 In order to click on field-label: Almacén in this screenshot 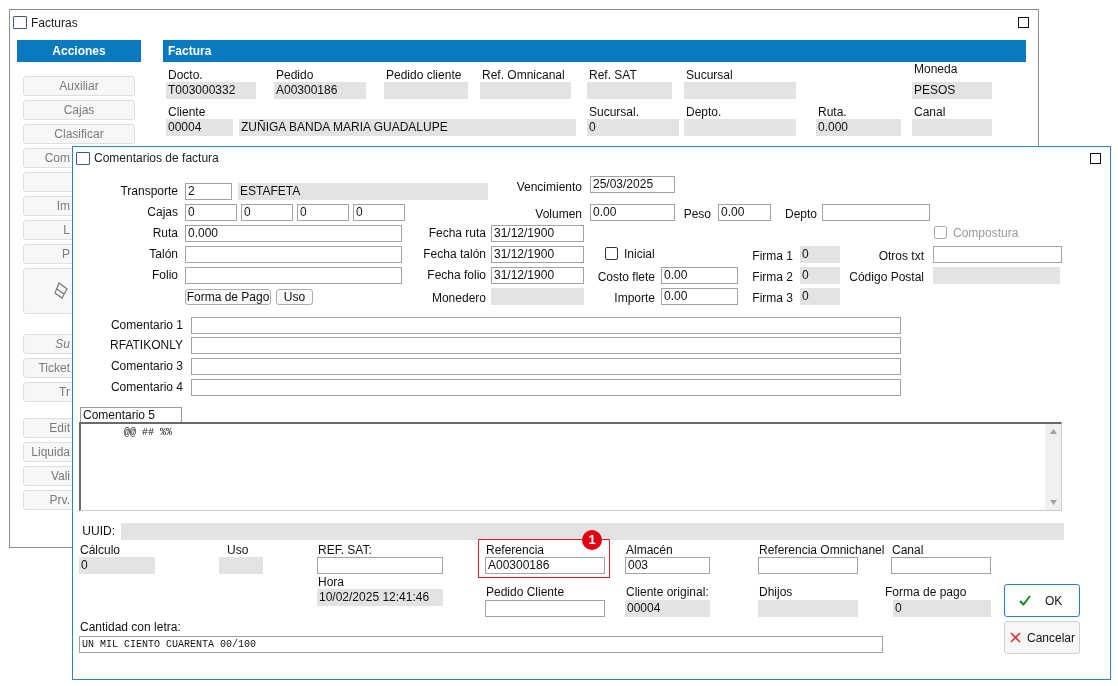, I will do `click(649, 550)`.